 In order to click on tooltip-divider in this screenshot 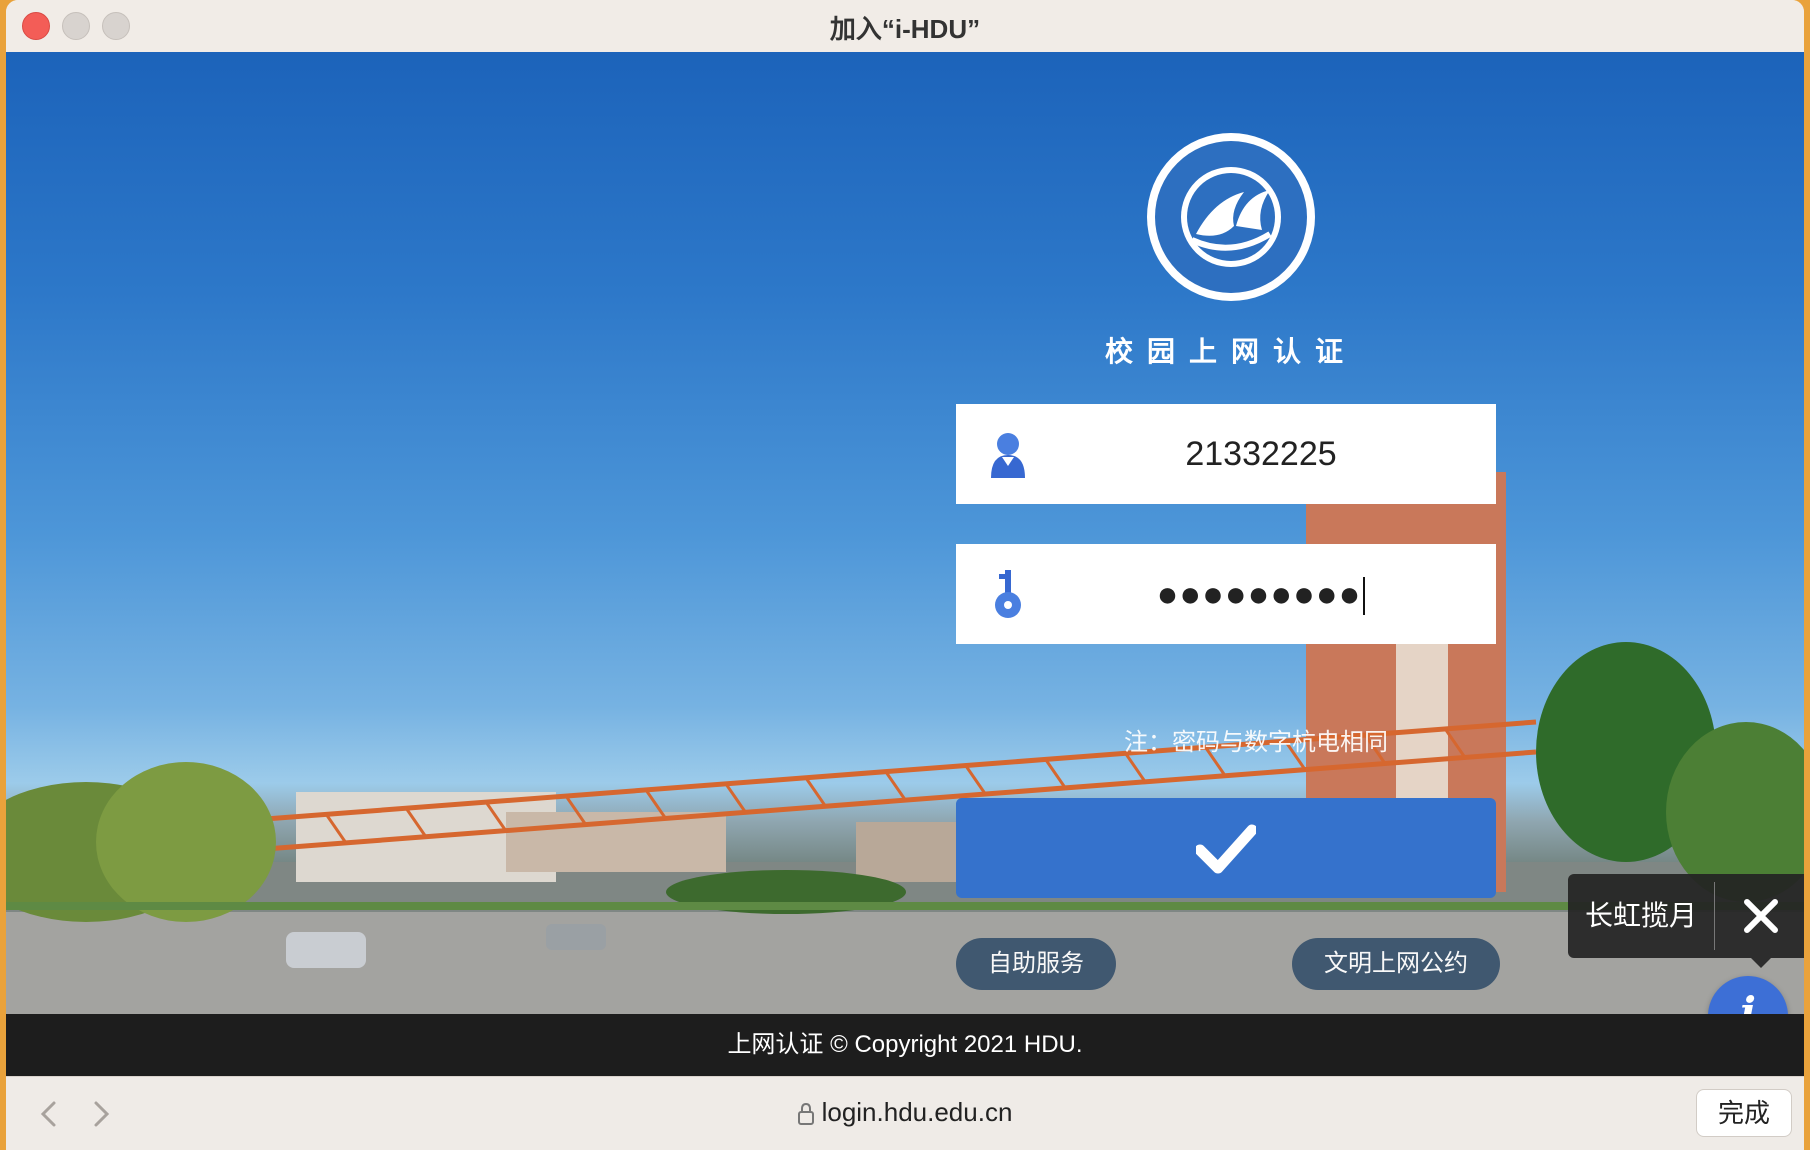, I will do `click(1714, 916)`.